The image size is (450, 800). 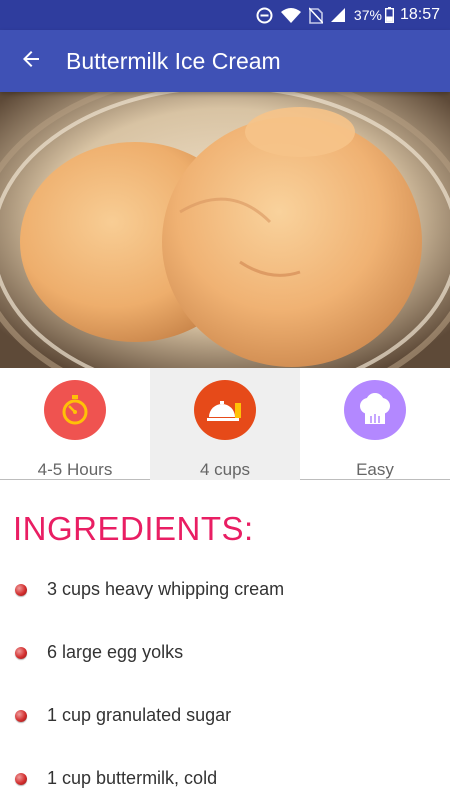 I want to click on stopwatch-icon, so click(x=75, y=410).